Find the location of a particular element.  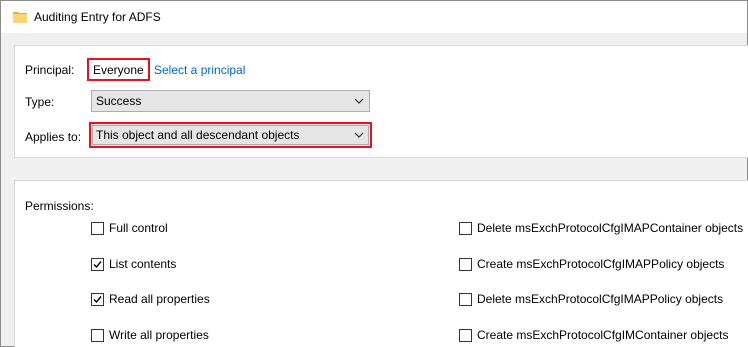

permission-full-control: Full control is located at coordinates (129, 228).